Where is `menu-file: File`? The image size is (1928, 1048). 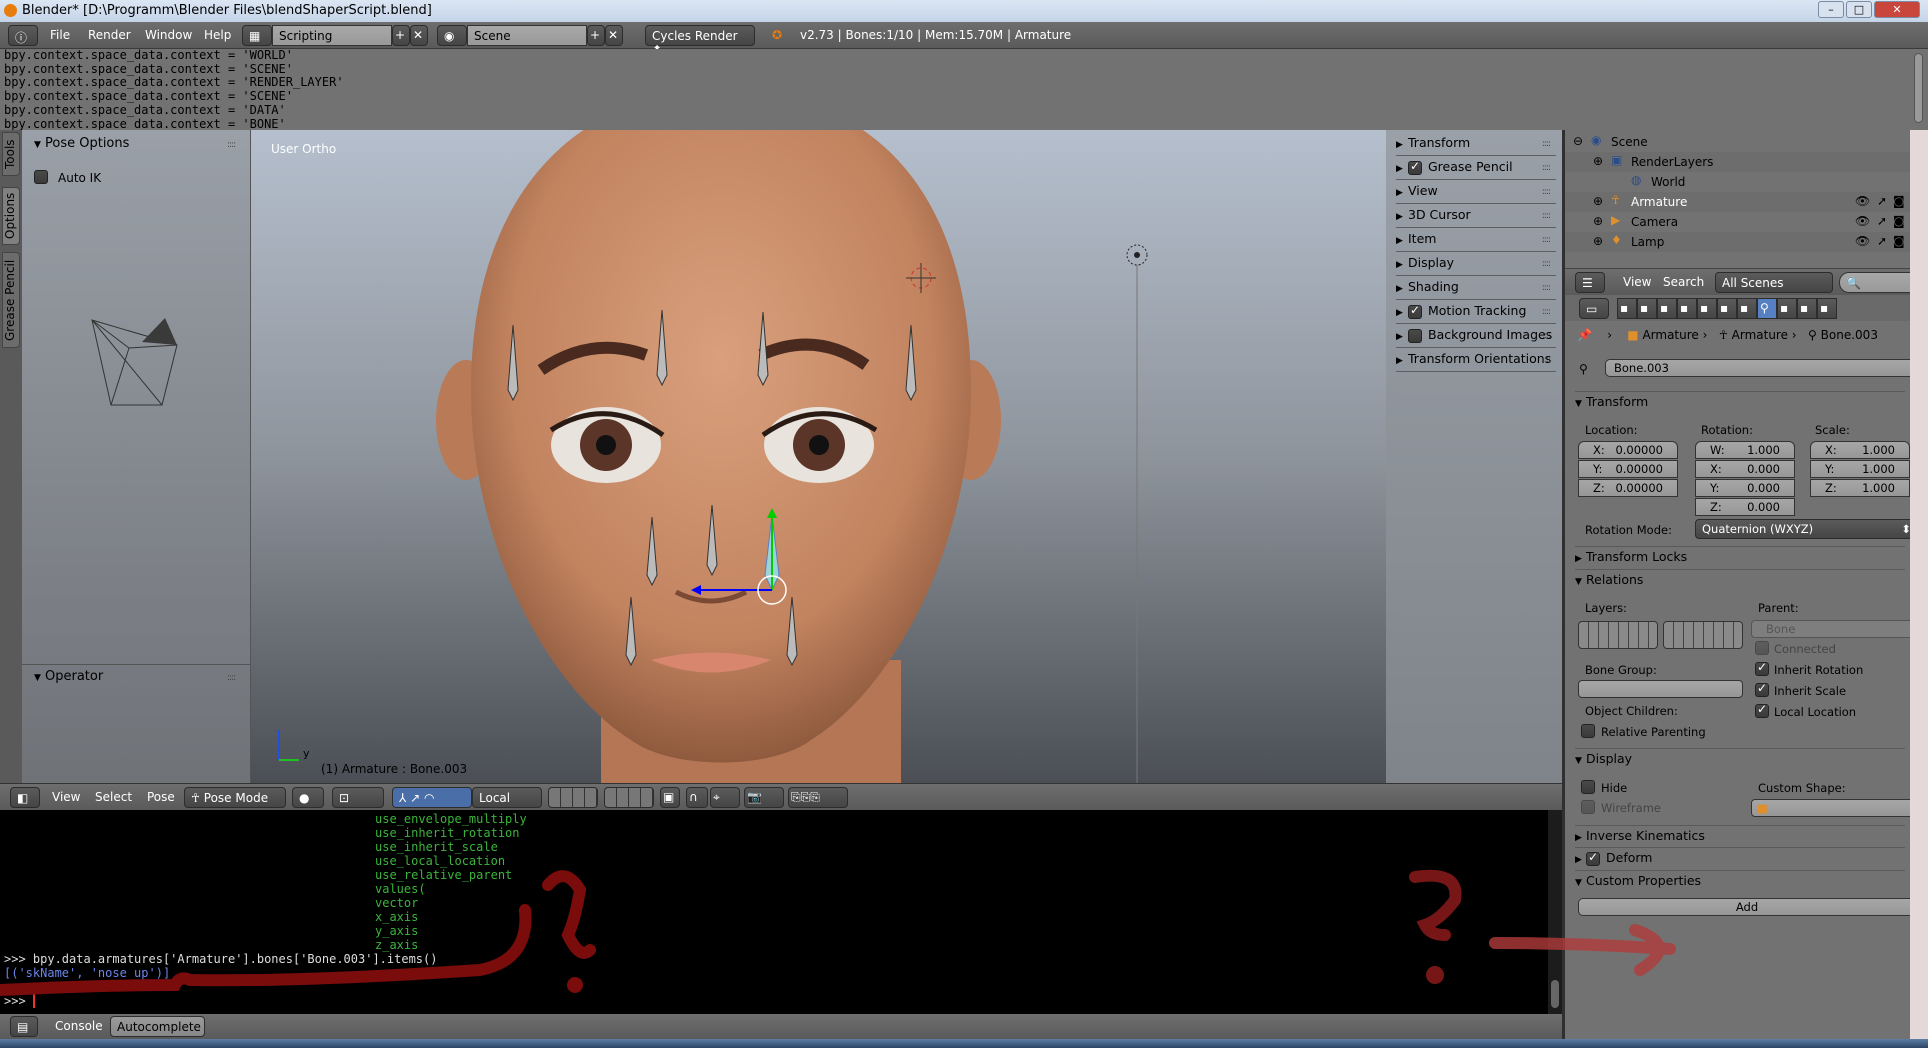
menu-file: File is located at coordinates (60, 35).